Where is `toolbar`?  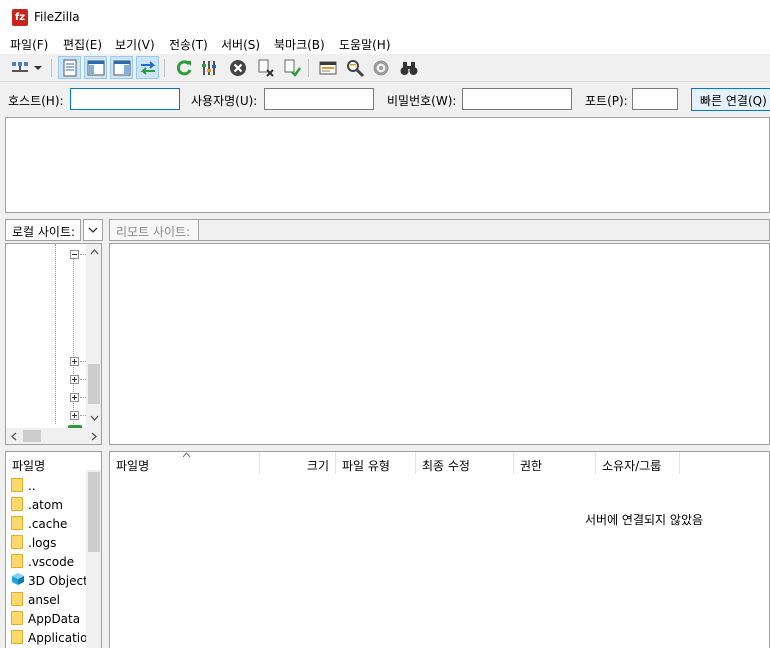 toolbar is located at coordinates (385, 68).